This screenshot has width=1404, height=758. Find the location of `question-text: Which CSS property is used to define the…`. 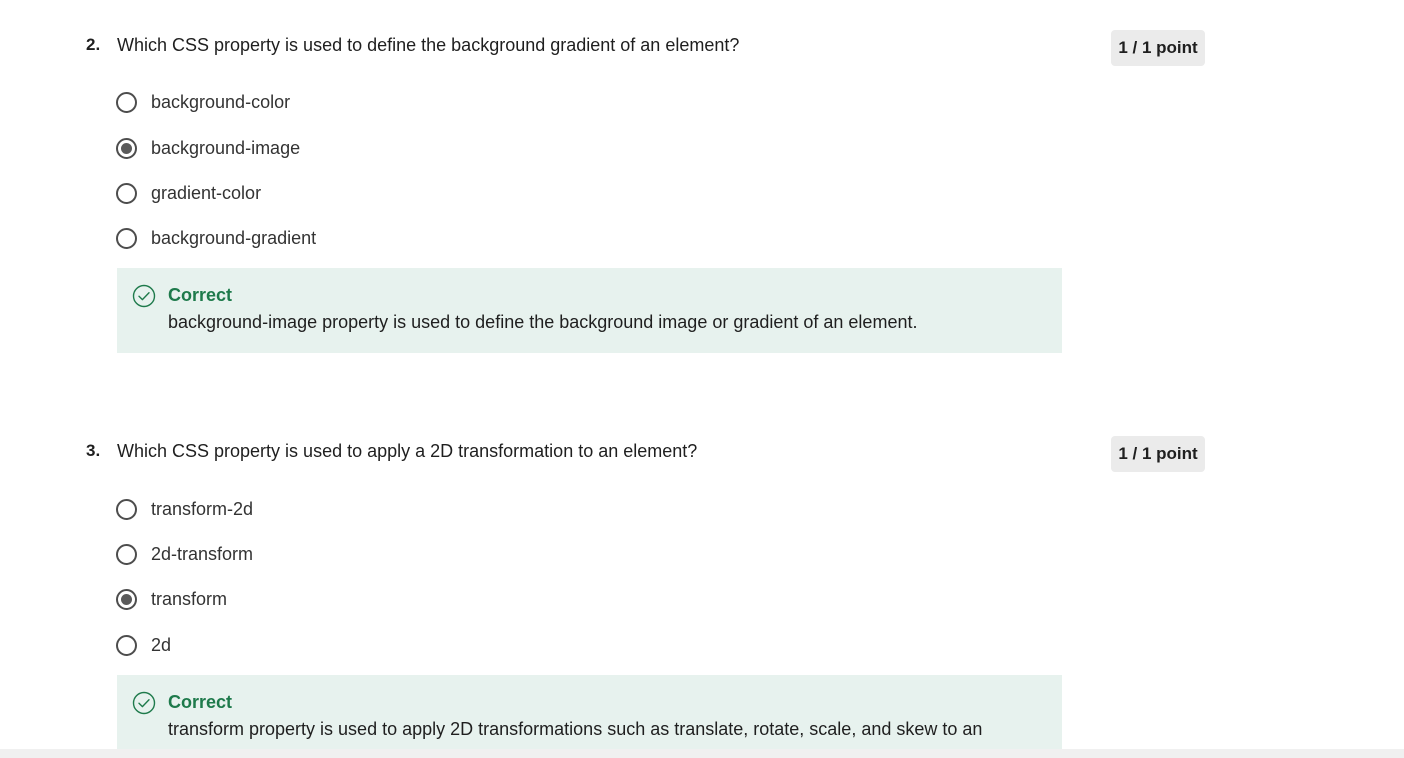

question-text: Which CSS property is used to define the… is located at coordinates (428, 45).